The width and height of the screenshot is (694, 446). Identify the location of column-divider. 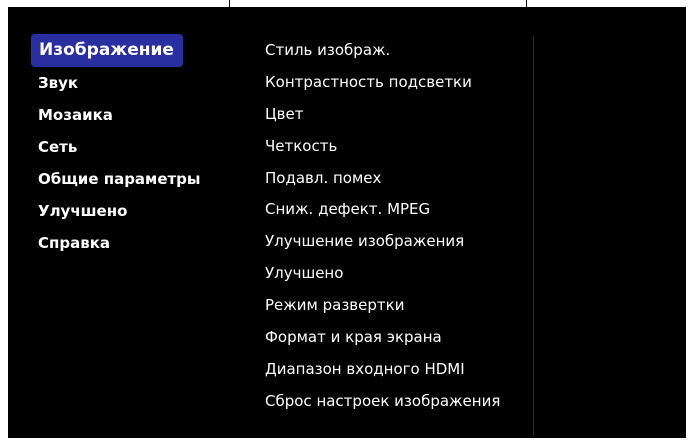
(533, 235).